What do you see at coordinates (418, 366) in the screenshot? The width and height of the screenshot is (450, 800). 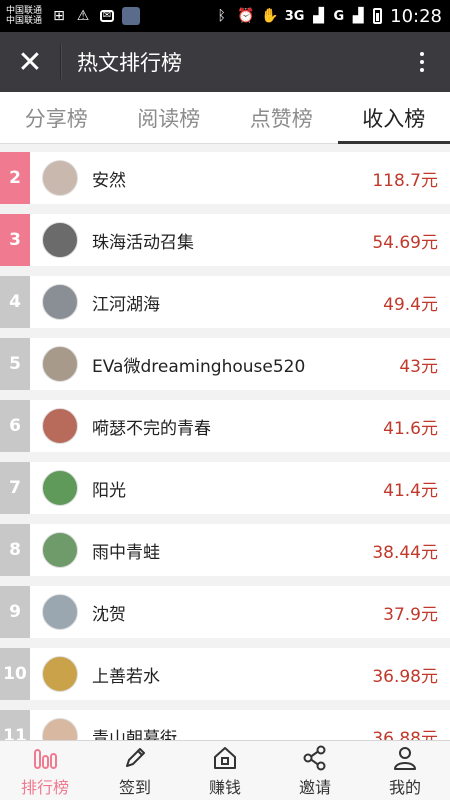 I see `income-amount: 43元` at bounding box center [418, 366].